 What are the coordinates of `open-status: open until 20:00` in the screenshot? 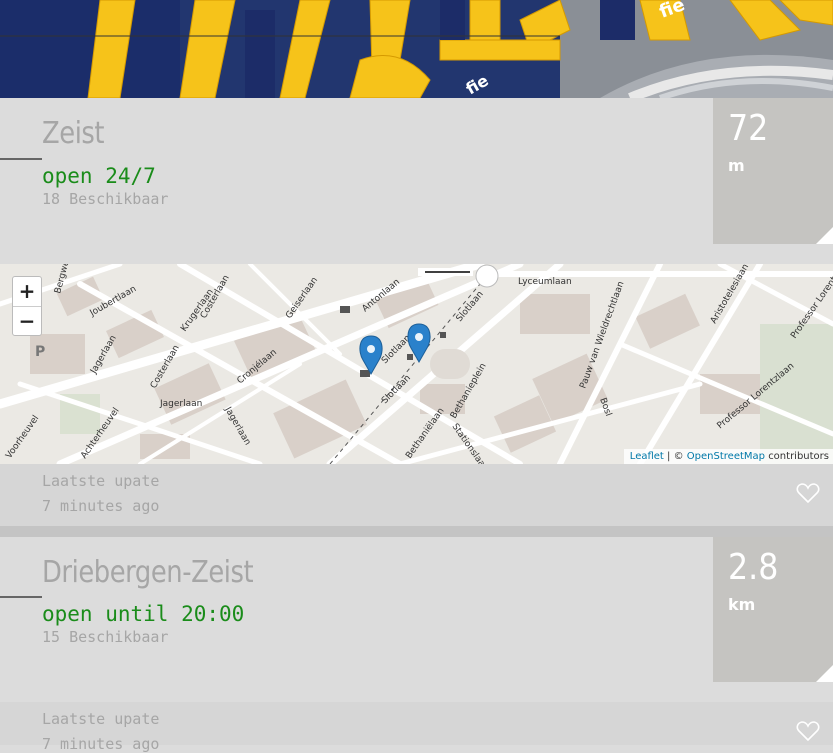 It's located at (143, 614).